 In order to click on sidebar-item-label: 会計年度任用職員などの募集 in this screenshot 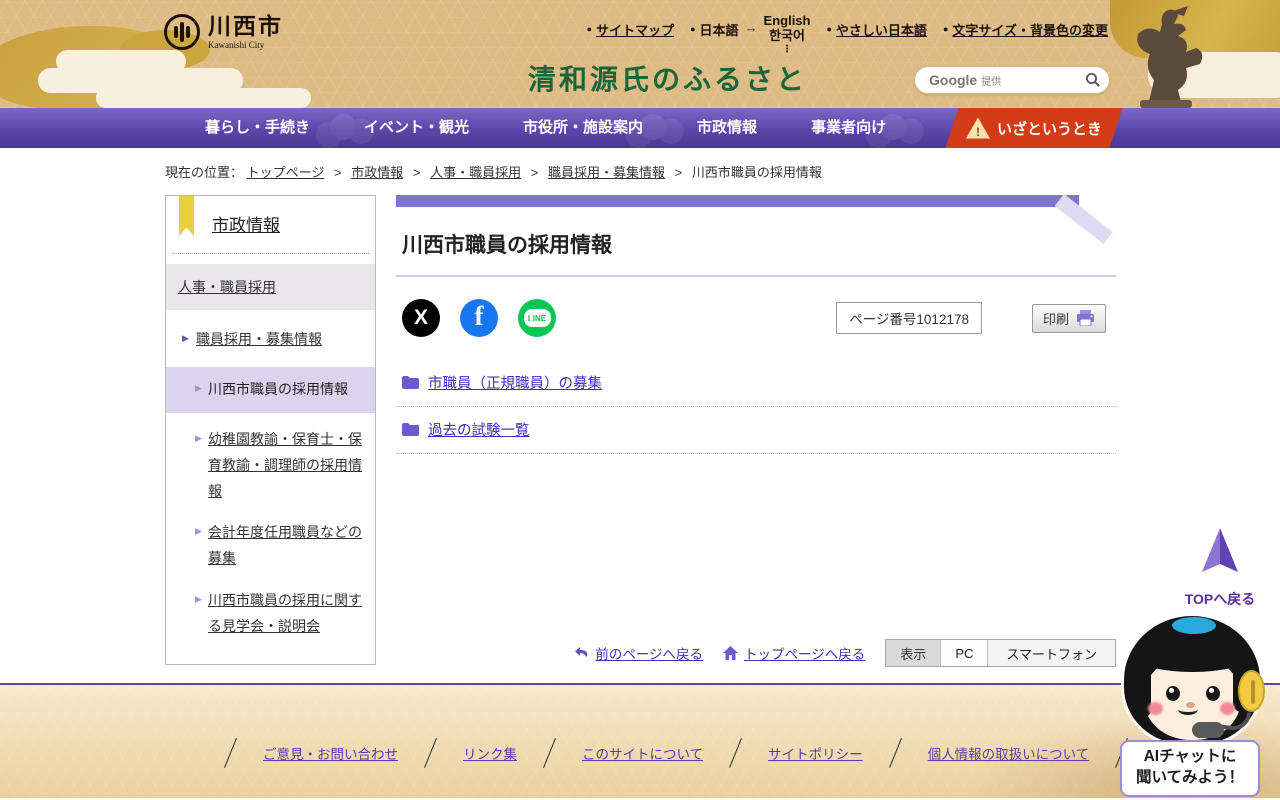, I will do `click(285, 545)`.